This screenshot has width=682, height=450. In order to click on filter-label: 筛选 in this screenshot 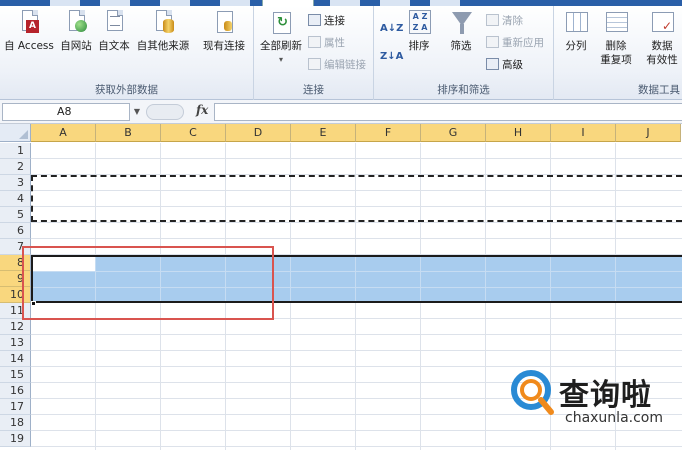, I will do `click(461, 46)`.